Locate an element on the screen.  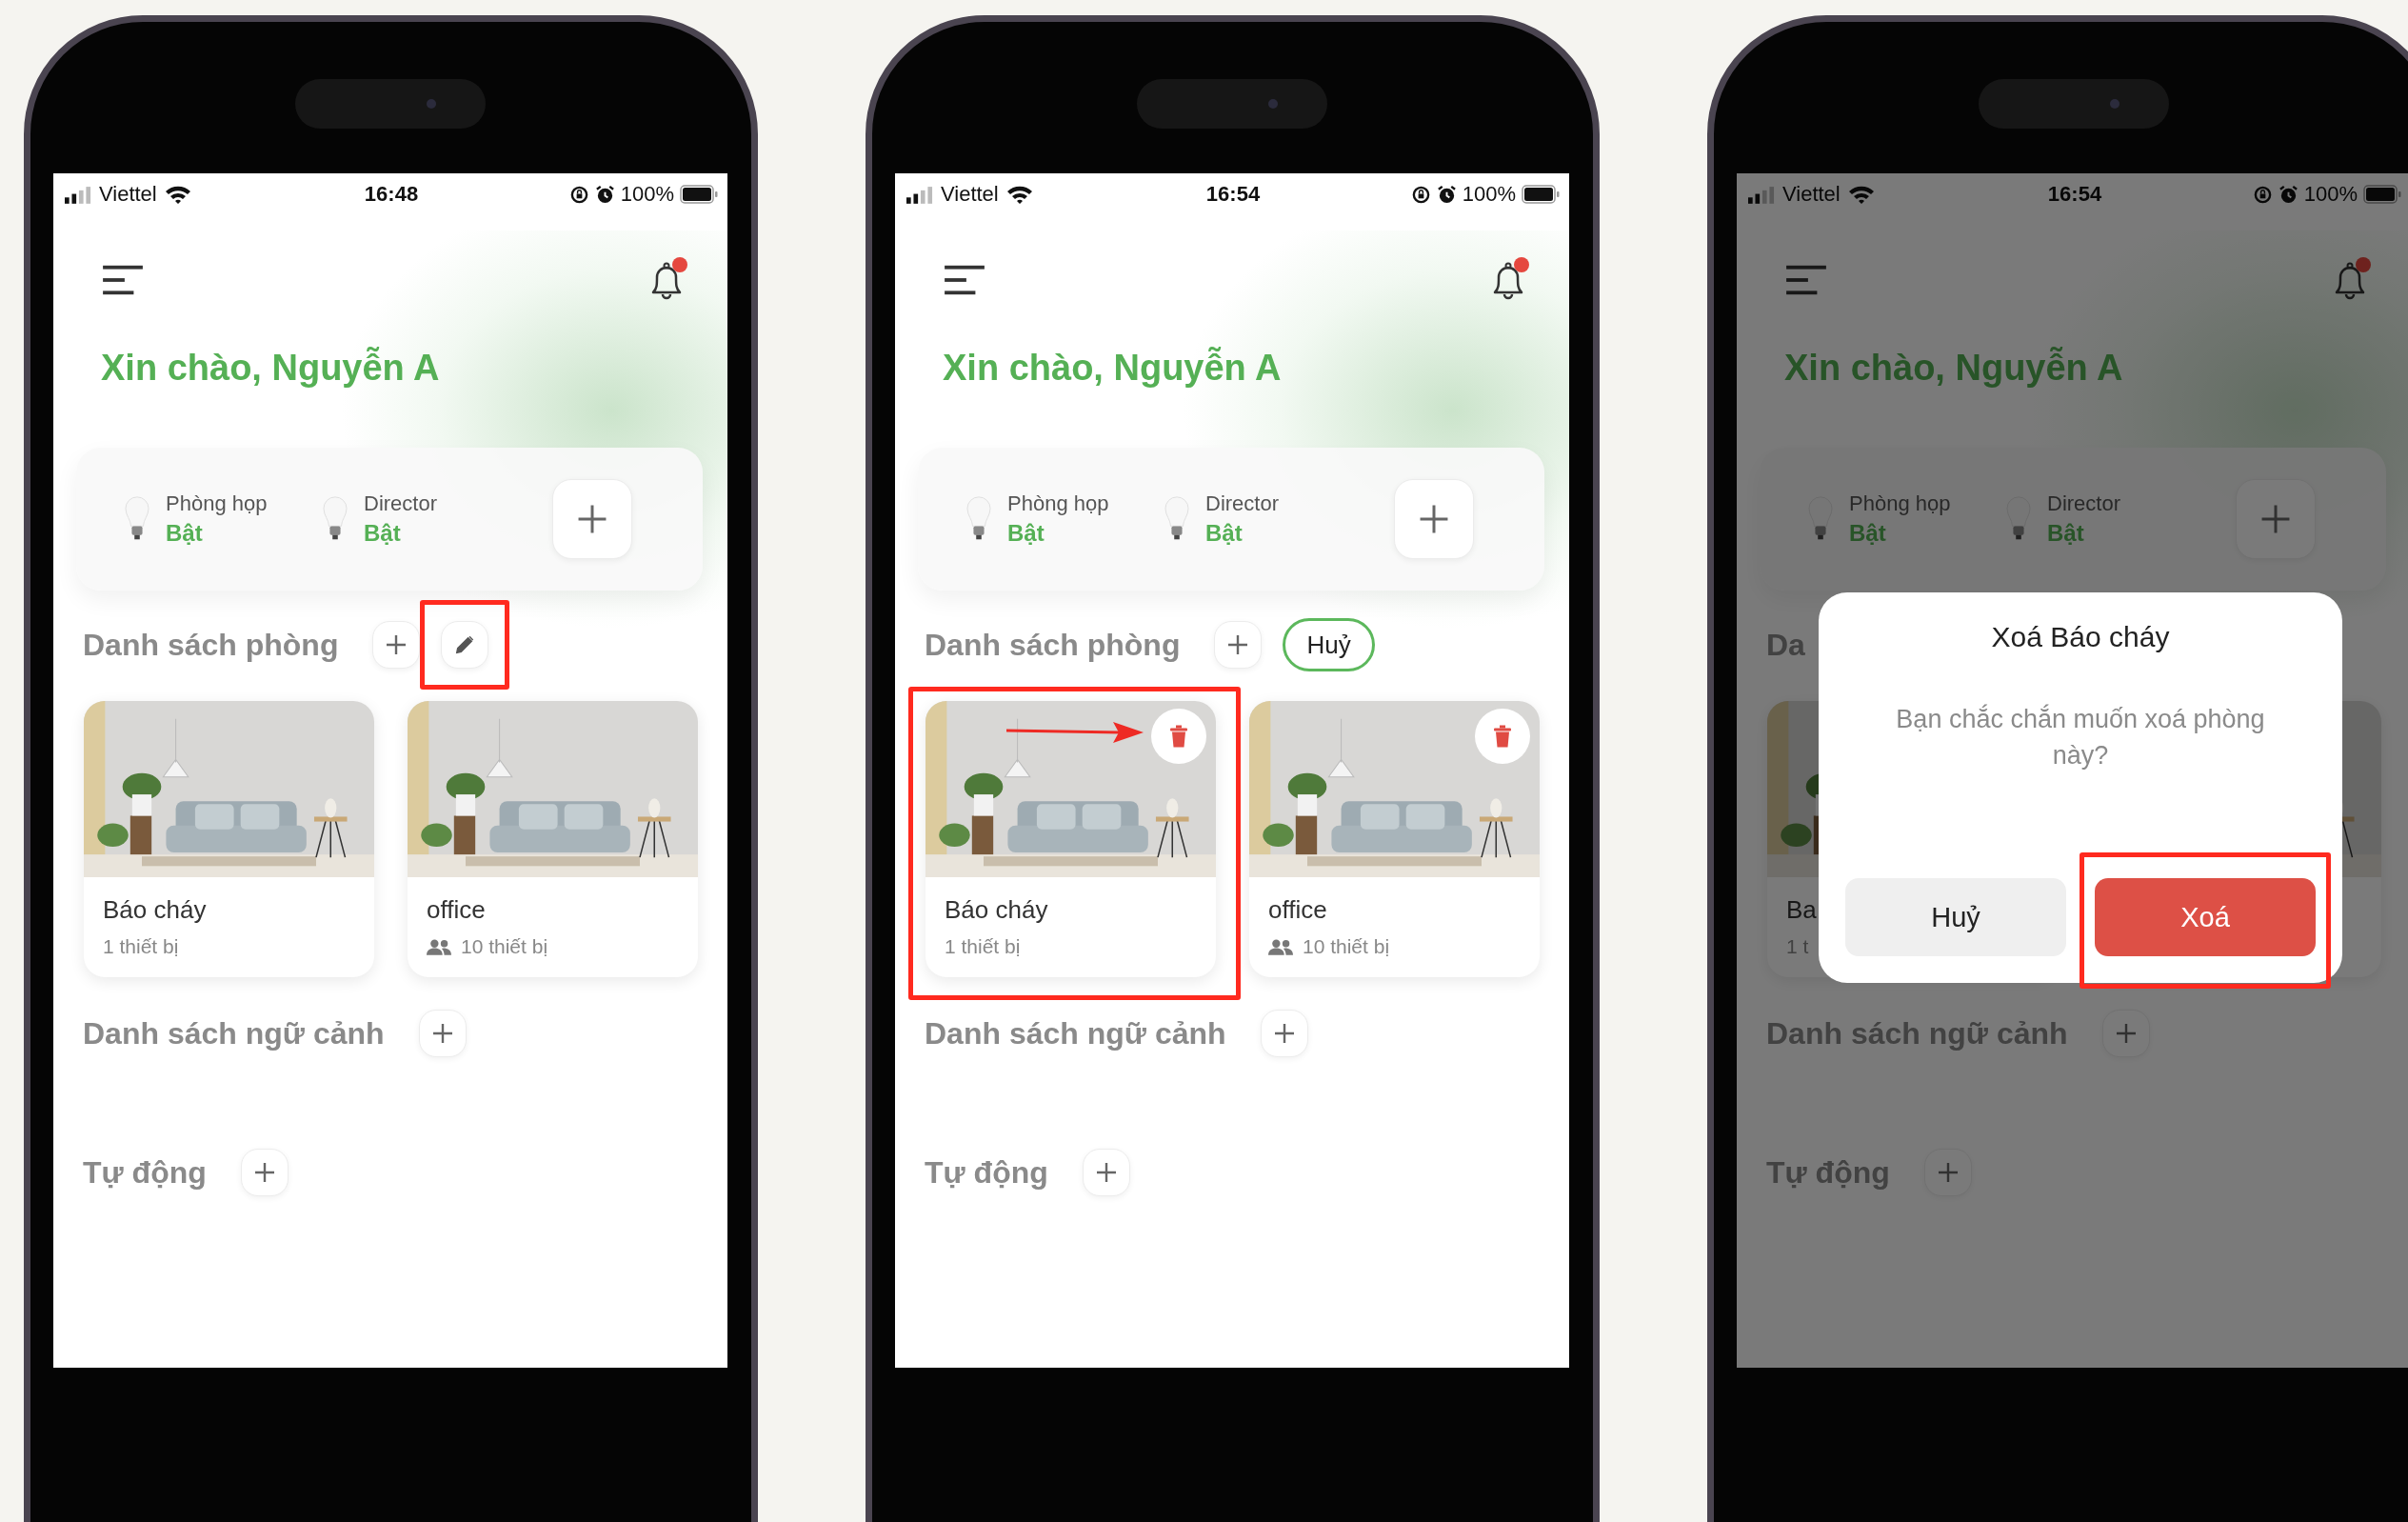
pencil-icon is located at coordinates (465, 644).